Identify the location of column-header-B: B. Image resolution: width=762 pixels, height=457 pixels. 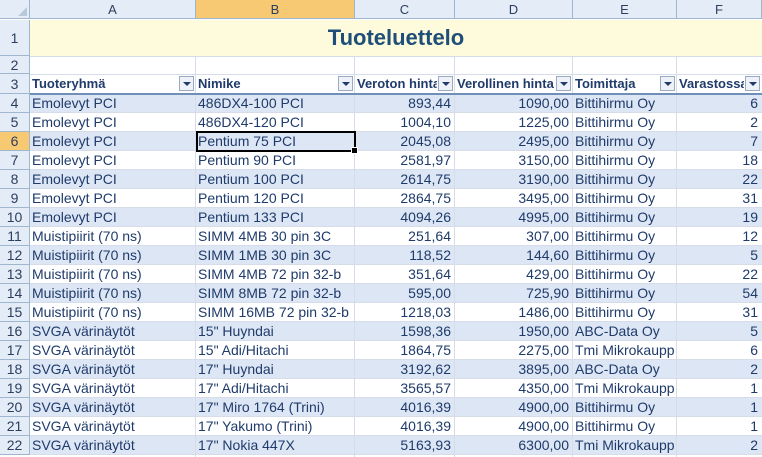
(275, 9).